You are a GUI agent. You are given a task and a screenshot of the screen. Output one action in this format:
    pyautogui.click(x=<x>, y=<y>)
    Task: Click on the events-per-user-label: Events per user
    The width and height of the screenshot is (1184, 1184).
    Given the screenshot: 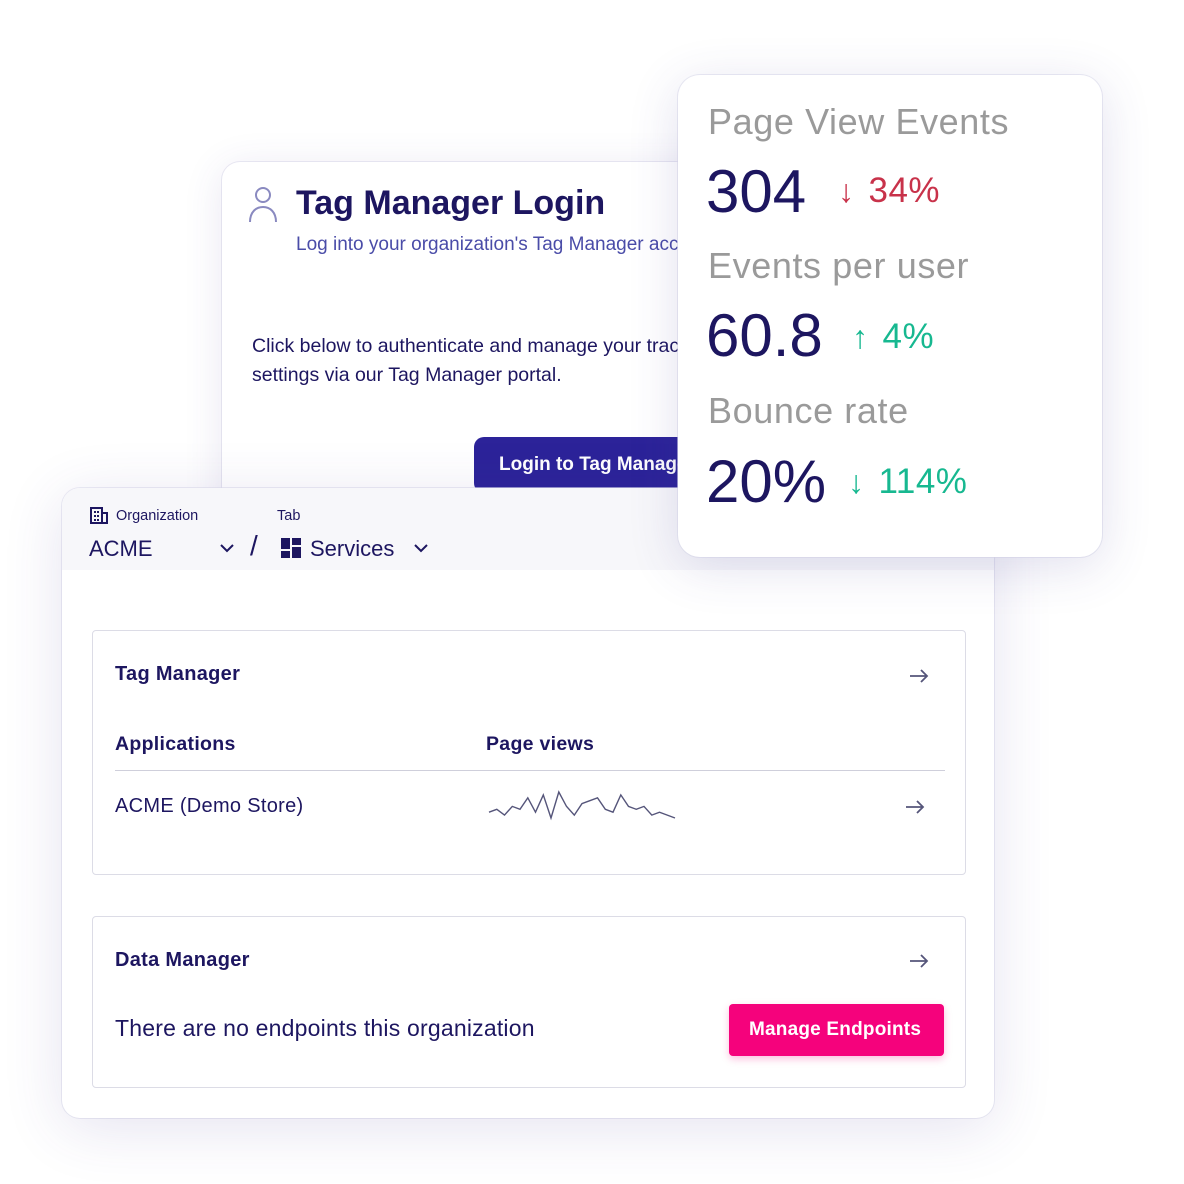 What is the action you would take?
    pyautogui.click(x=839, y=265)
    